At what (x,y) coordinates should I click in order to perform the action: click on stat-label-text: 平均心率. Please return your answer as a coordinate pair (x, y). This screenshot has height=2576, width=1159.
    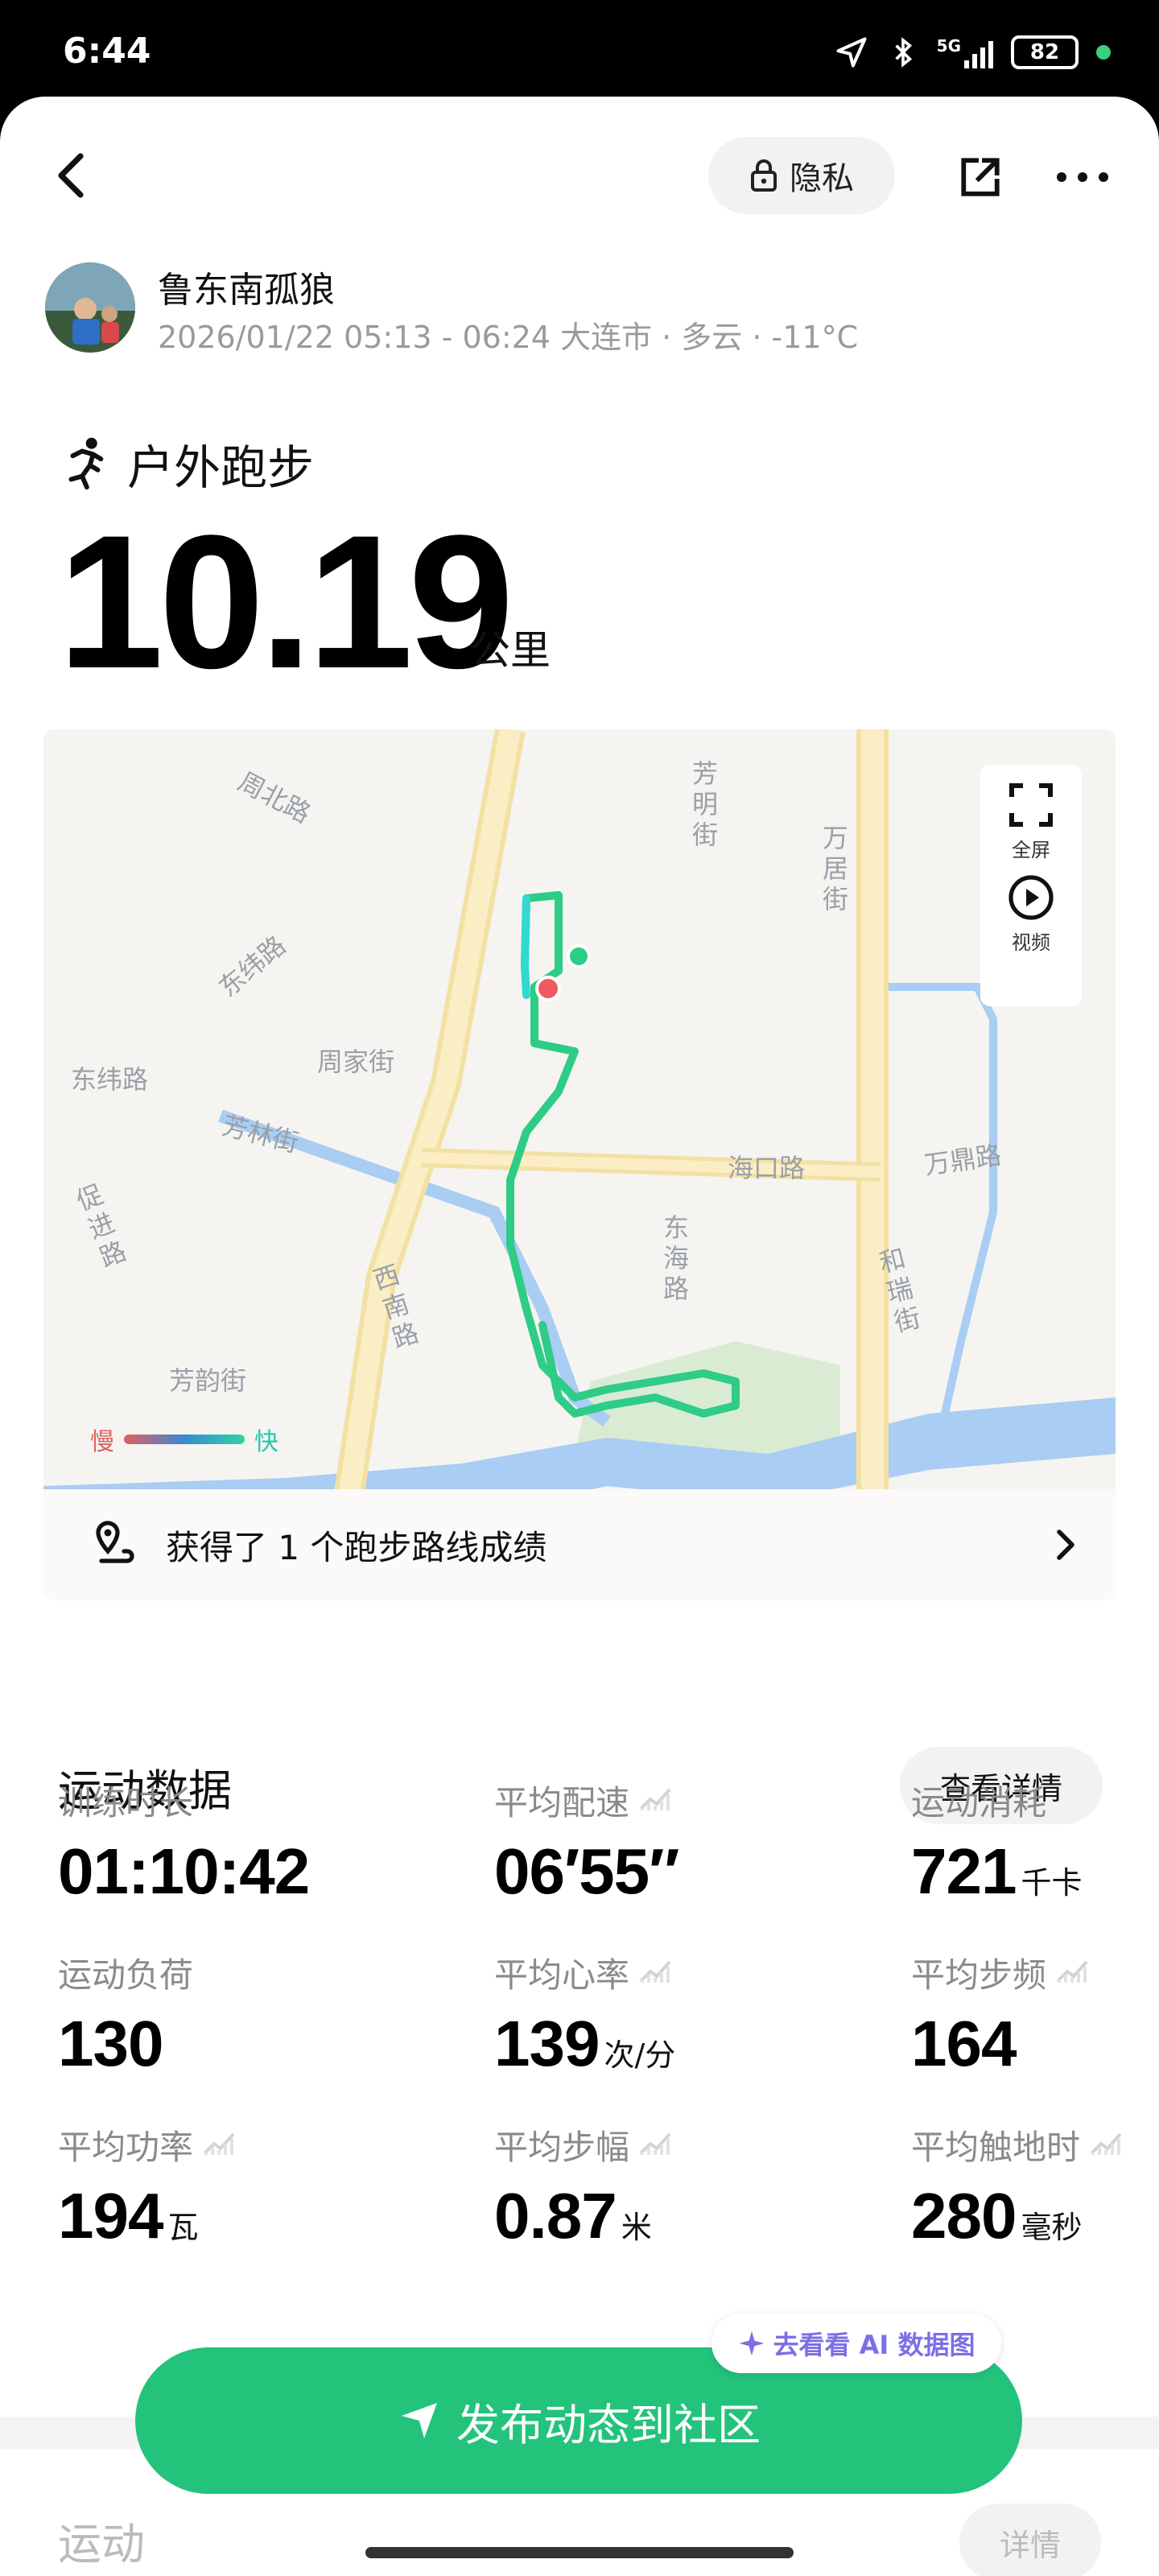
    Looking at the image, I should click on (562, 1975).